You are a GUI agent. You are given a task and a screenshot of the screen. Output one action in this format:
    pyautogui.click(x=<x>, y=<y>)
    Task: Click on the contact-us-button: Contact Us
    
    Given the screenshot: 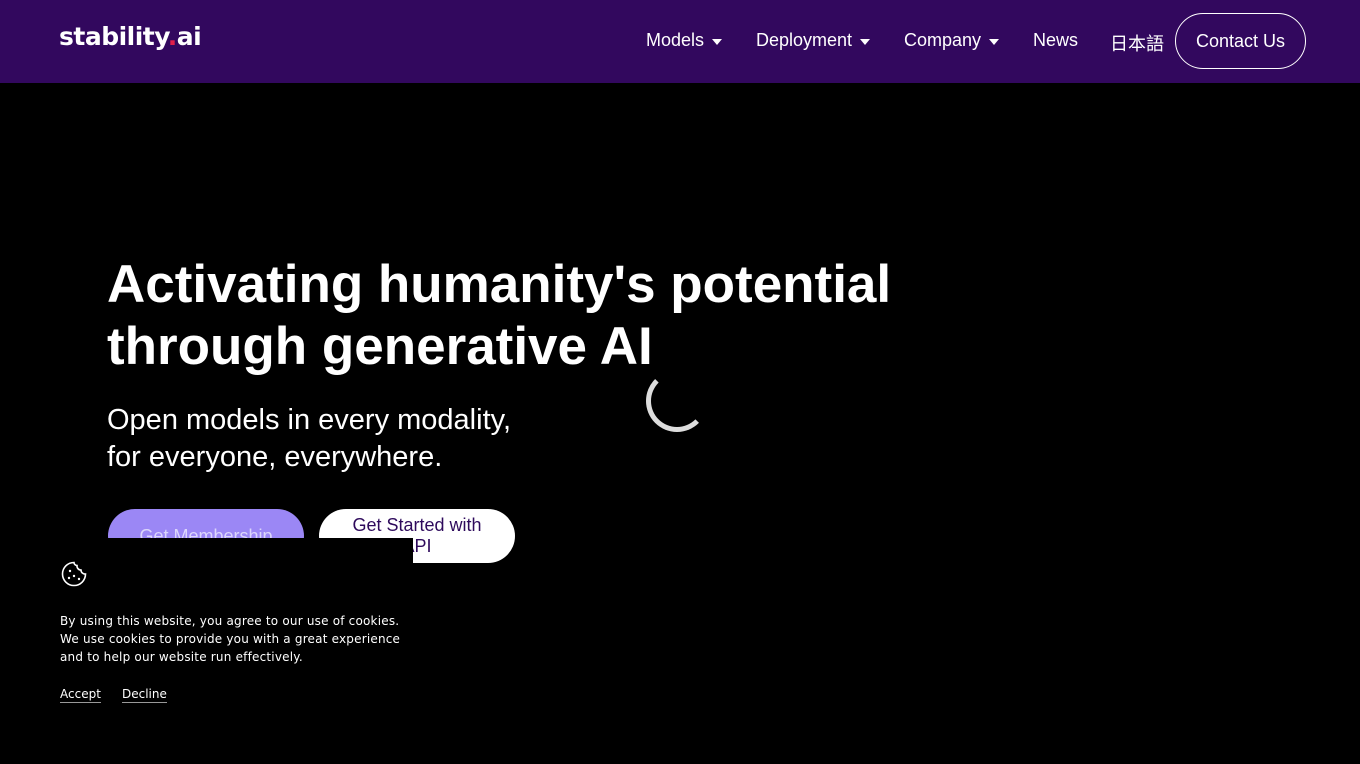 What is the action you would take?
    pyautogui.click(x=1240, y=41)
    